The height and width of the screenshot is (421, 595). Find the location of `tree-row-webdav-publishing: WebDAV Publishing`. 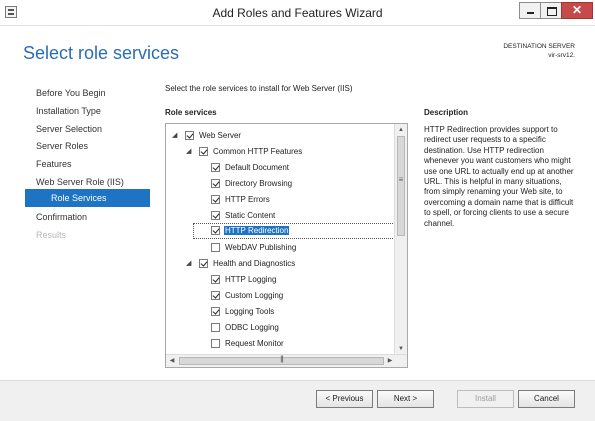

tree-row-webdav-publishing: WebDAV Publishing is located at coordinates (280, 248).